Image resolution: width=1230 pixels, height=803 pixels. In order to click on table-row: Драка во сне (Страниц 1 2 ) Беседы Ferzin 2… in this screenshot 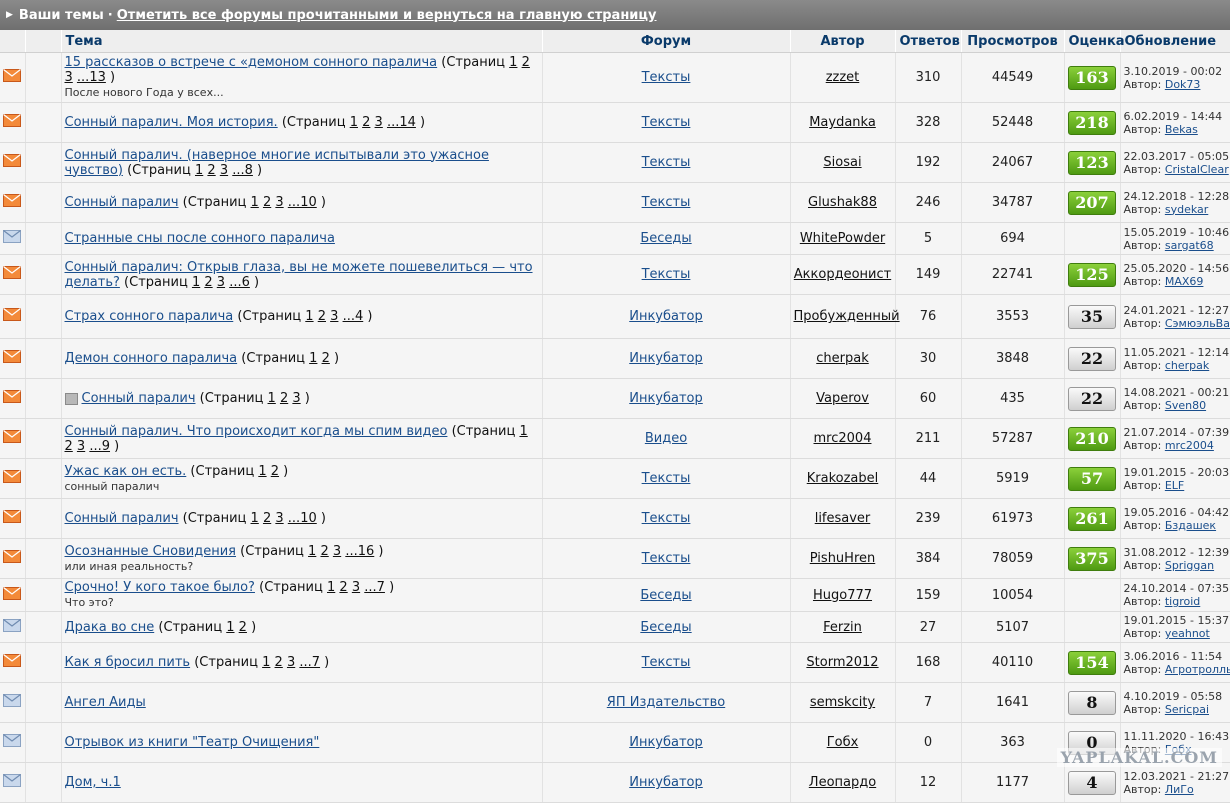, I will do `click(615, 627)`.